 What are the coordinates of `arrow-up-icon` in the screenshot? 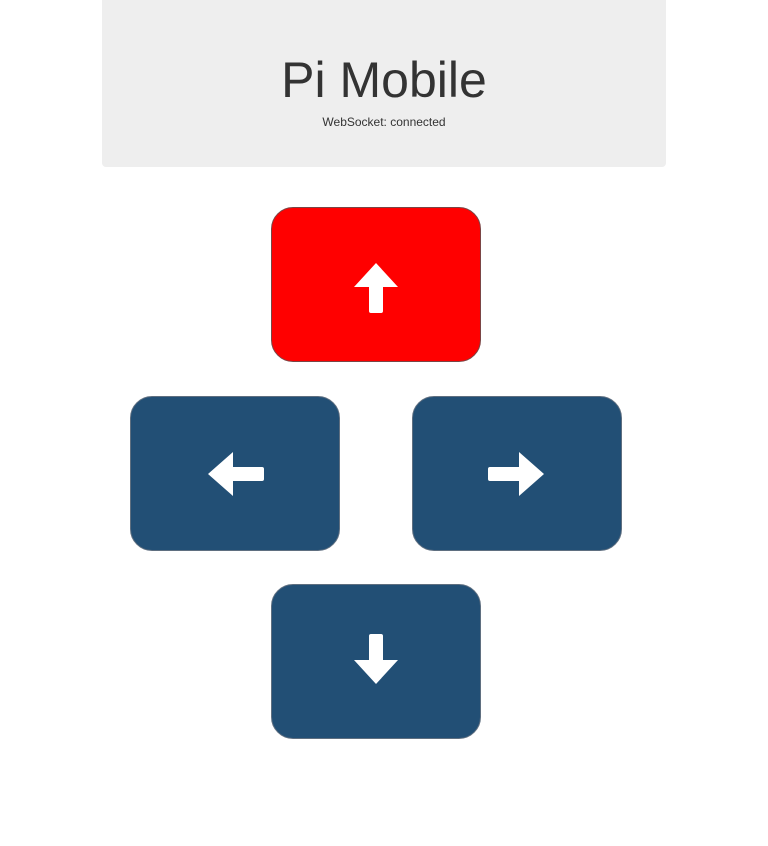 It's located at (376, 287).